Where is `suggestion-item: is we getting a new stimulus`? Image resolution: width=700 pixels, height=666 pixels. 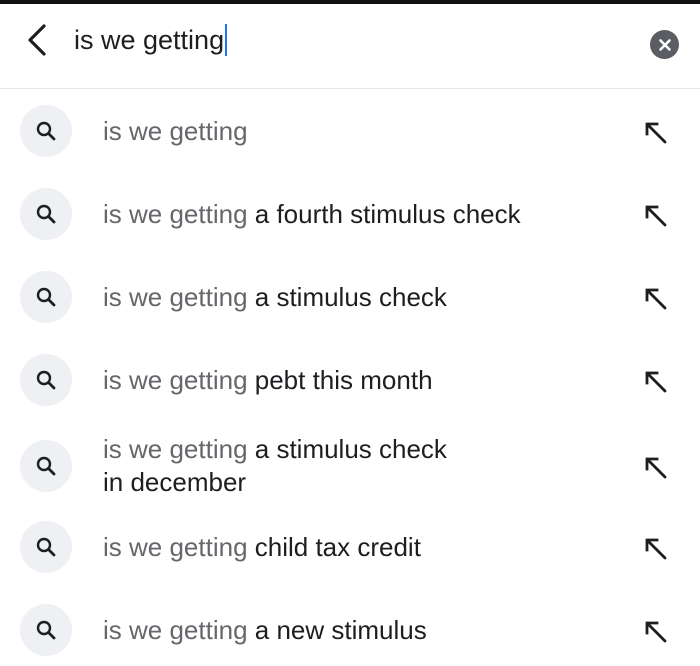
suggestion-item: is we getting a new stimulus is located at coordinates (350, 630).